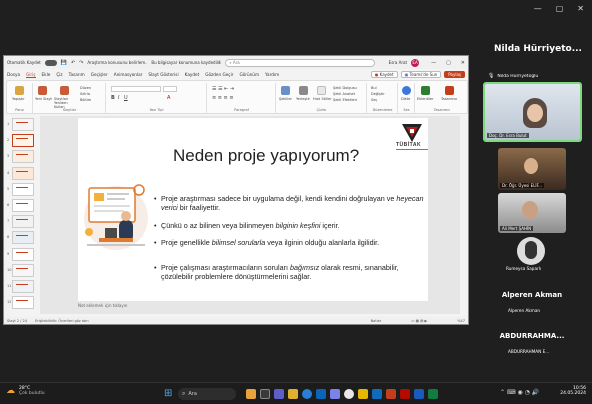 The height and width of the screenshot is (404, 592). Describe the element at coordinates (363, 394) in the screenshot. I see `notes-icon` at that location.